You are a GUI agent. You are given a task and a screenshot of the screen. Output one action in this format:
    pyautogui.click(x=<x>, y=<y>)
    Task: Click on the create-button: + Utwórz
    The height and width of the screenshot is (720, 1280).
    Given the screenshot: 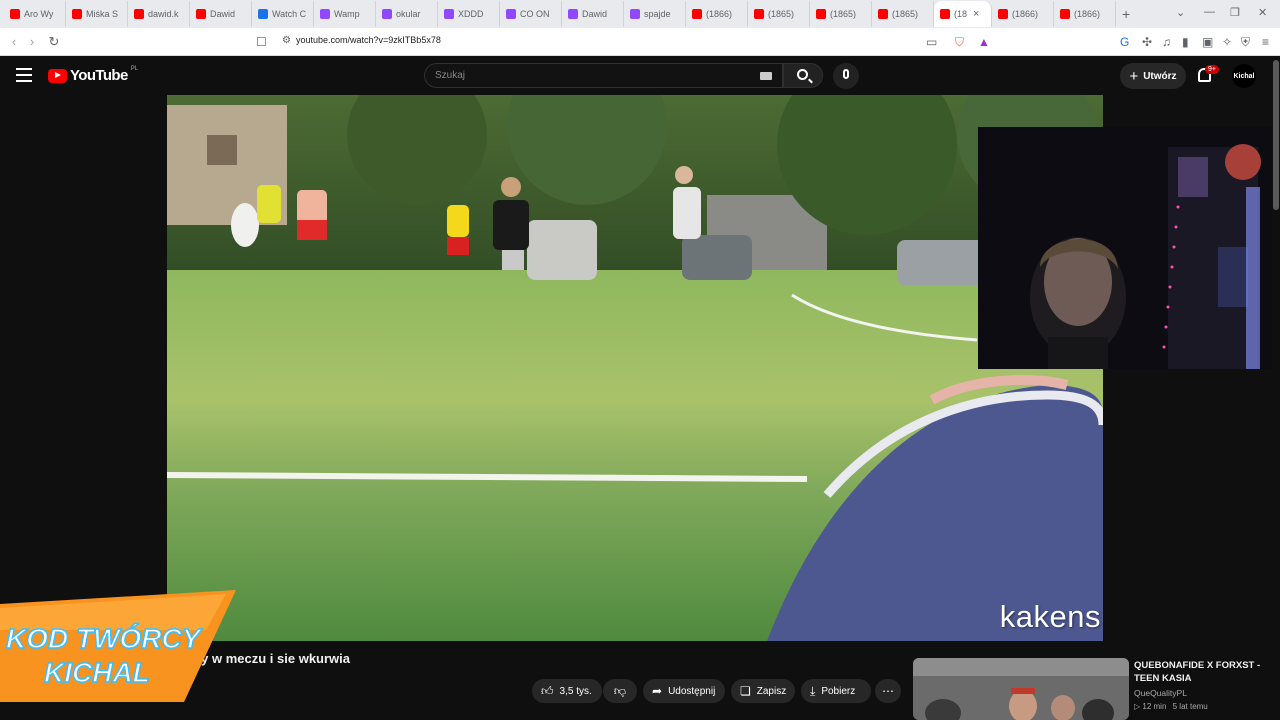 What is the action you would take?
    pyautogui.click(x=1153, y=76)
    